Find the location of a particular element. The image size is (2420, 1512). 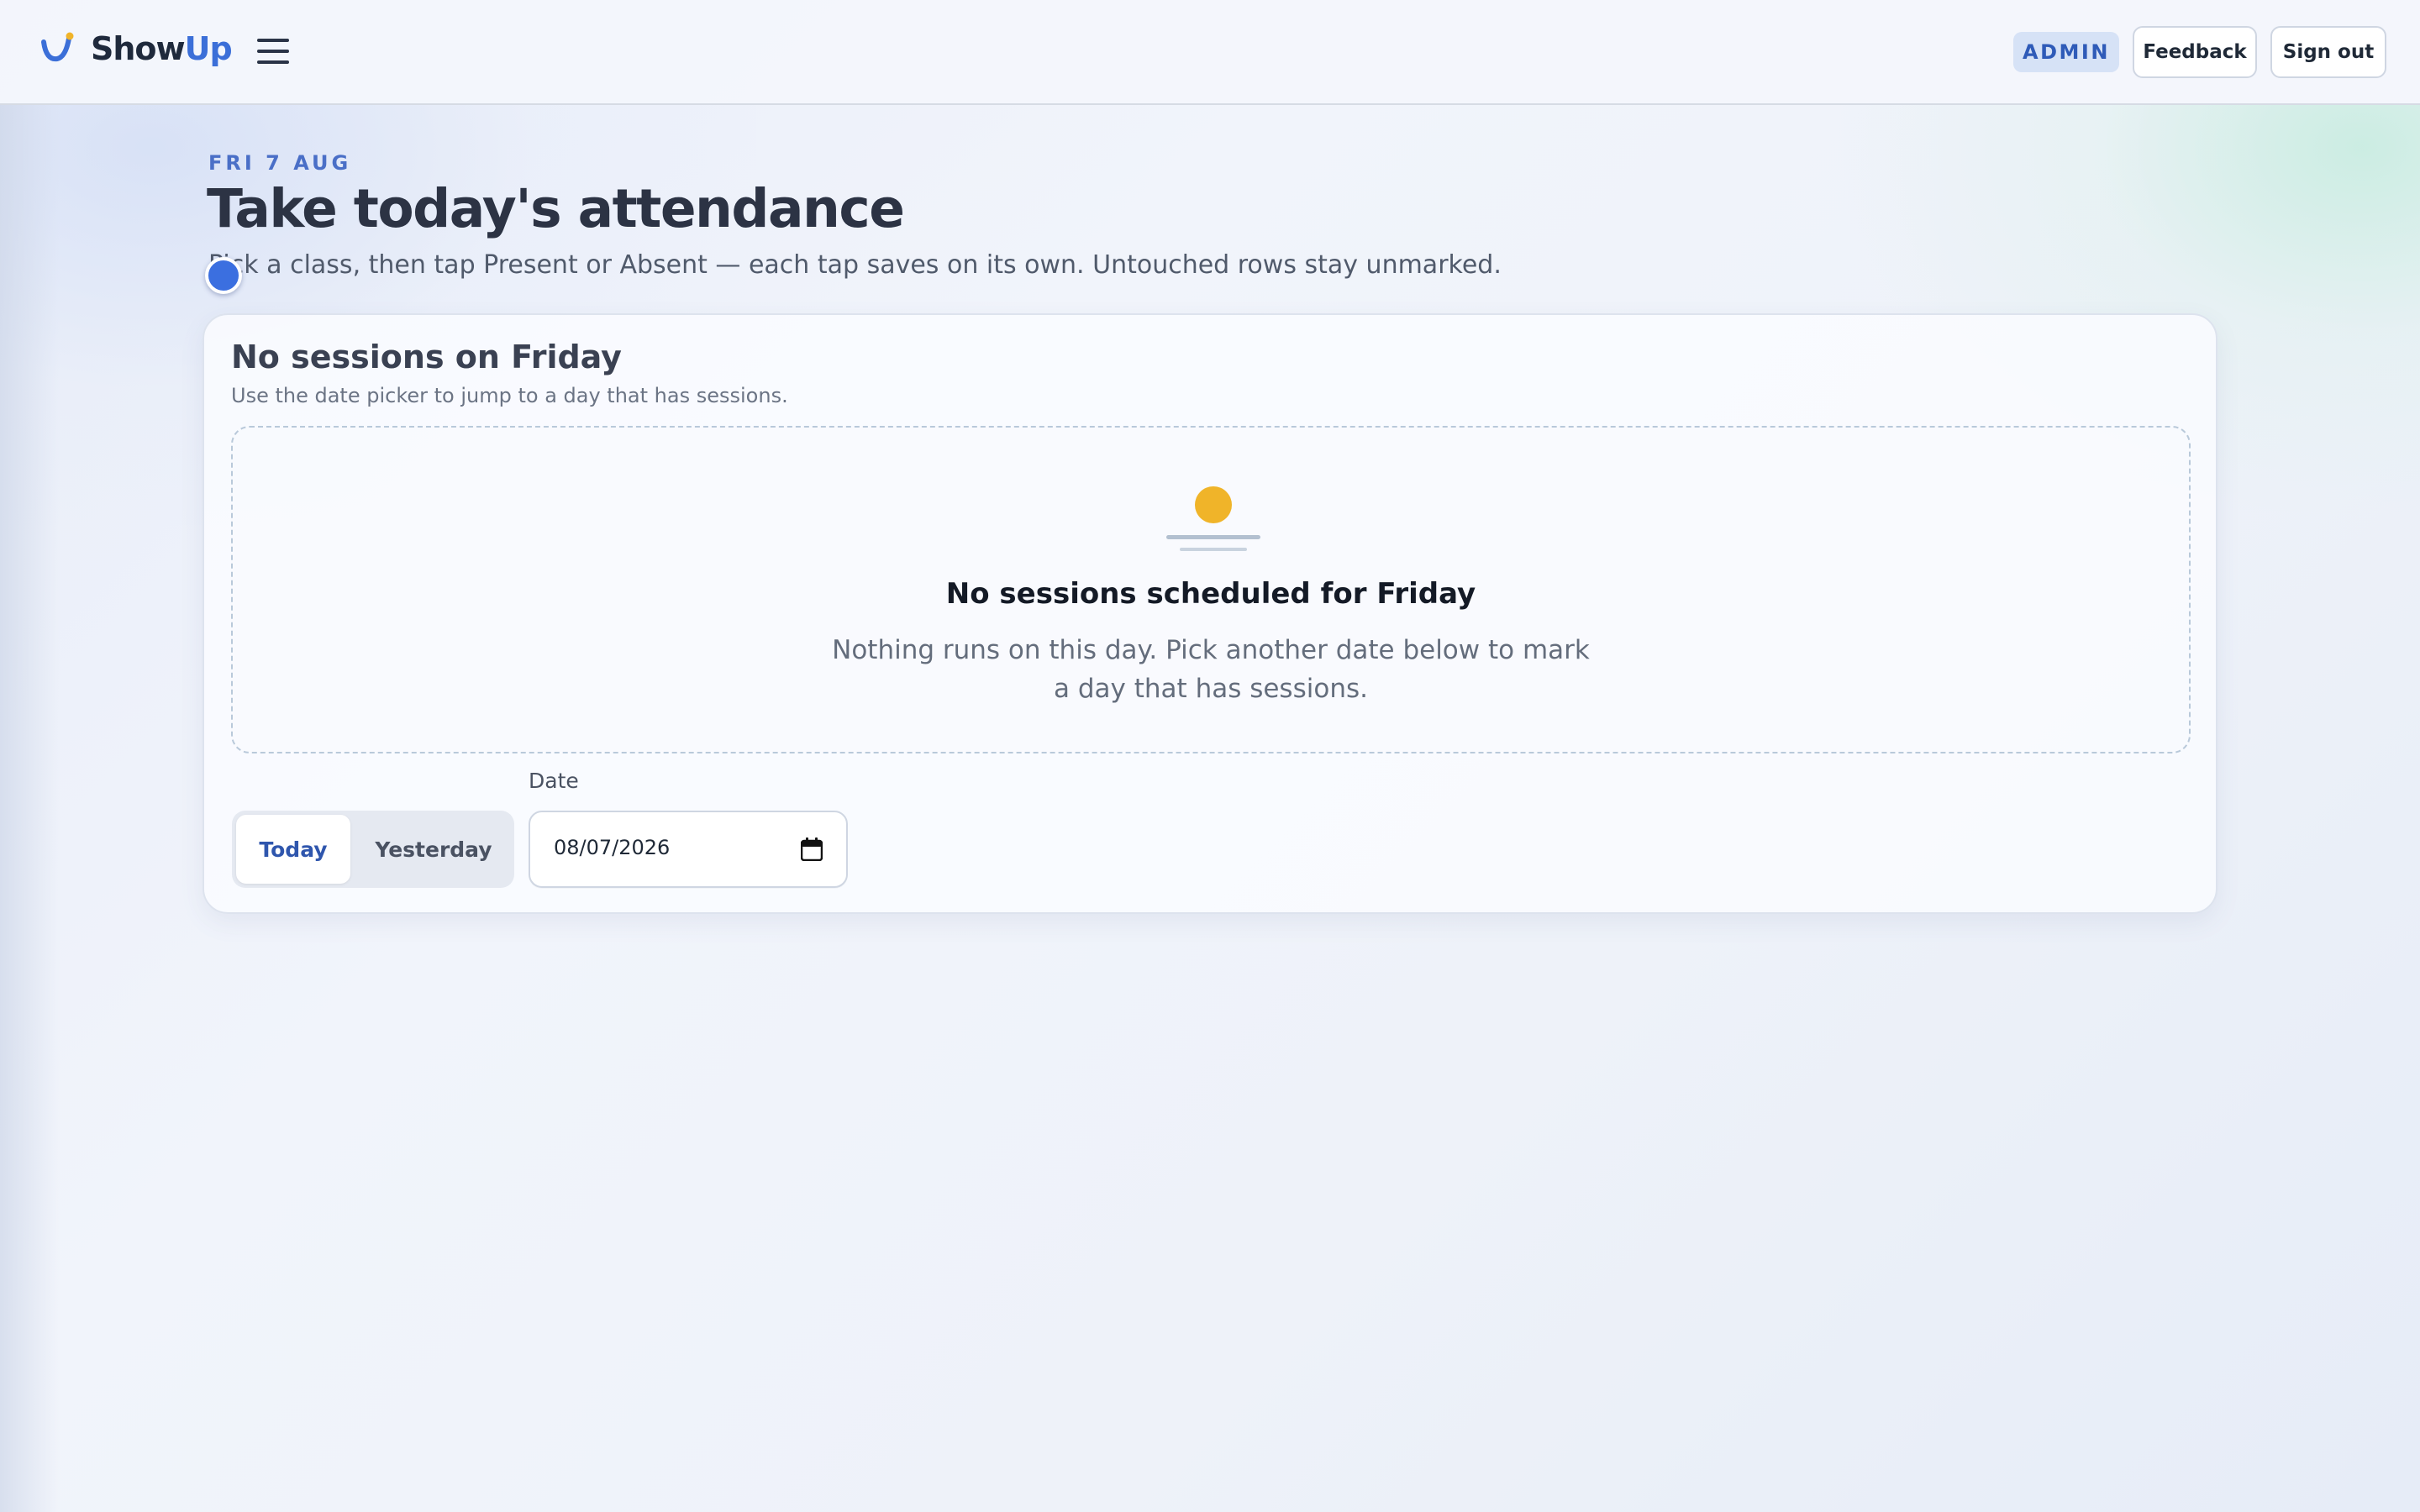

date-label: Date is located at coordinates (554, 781).